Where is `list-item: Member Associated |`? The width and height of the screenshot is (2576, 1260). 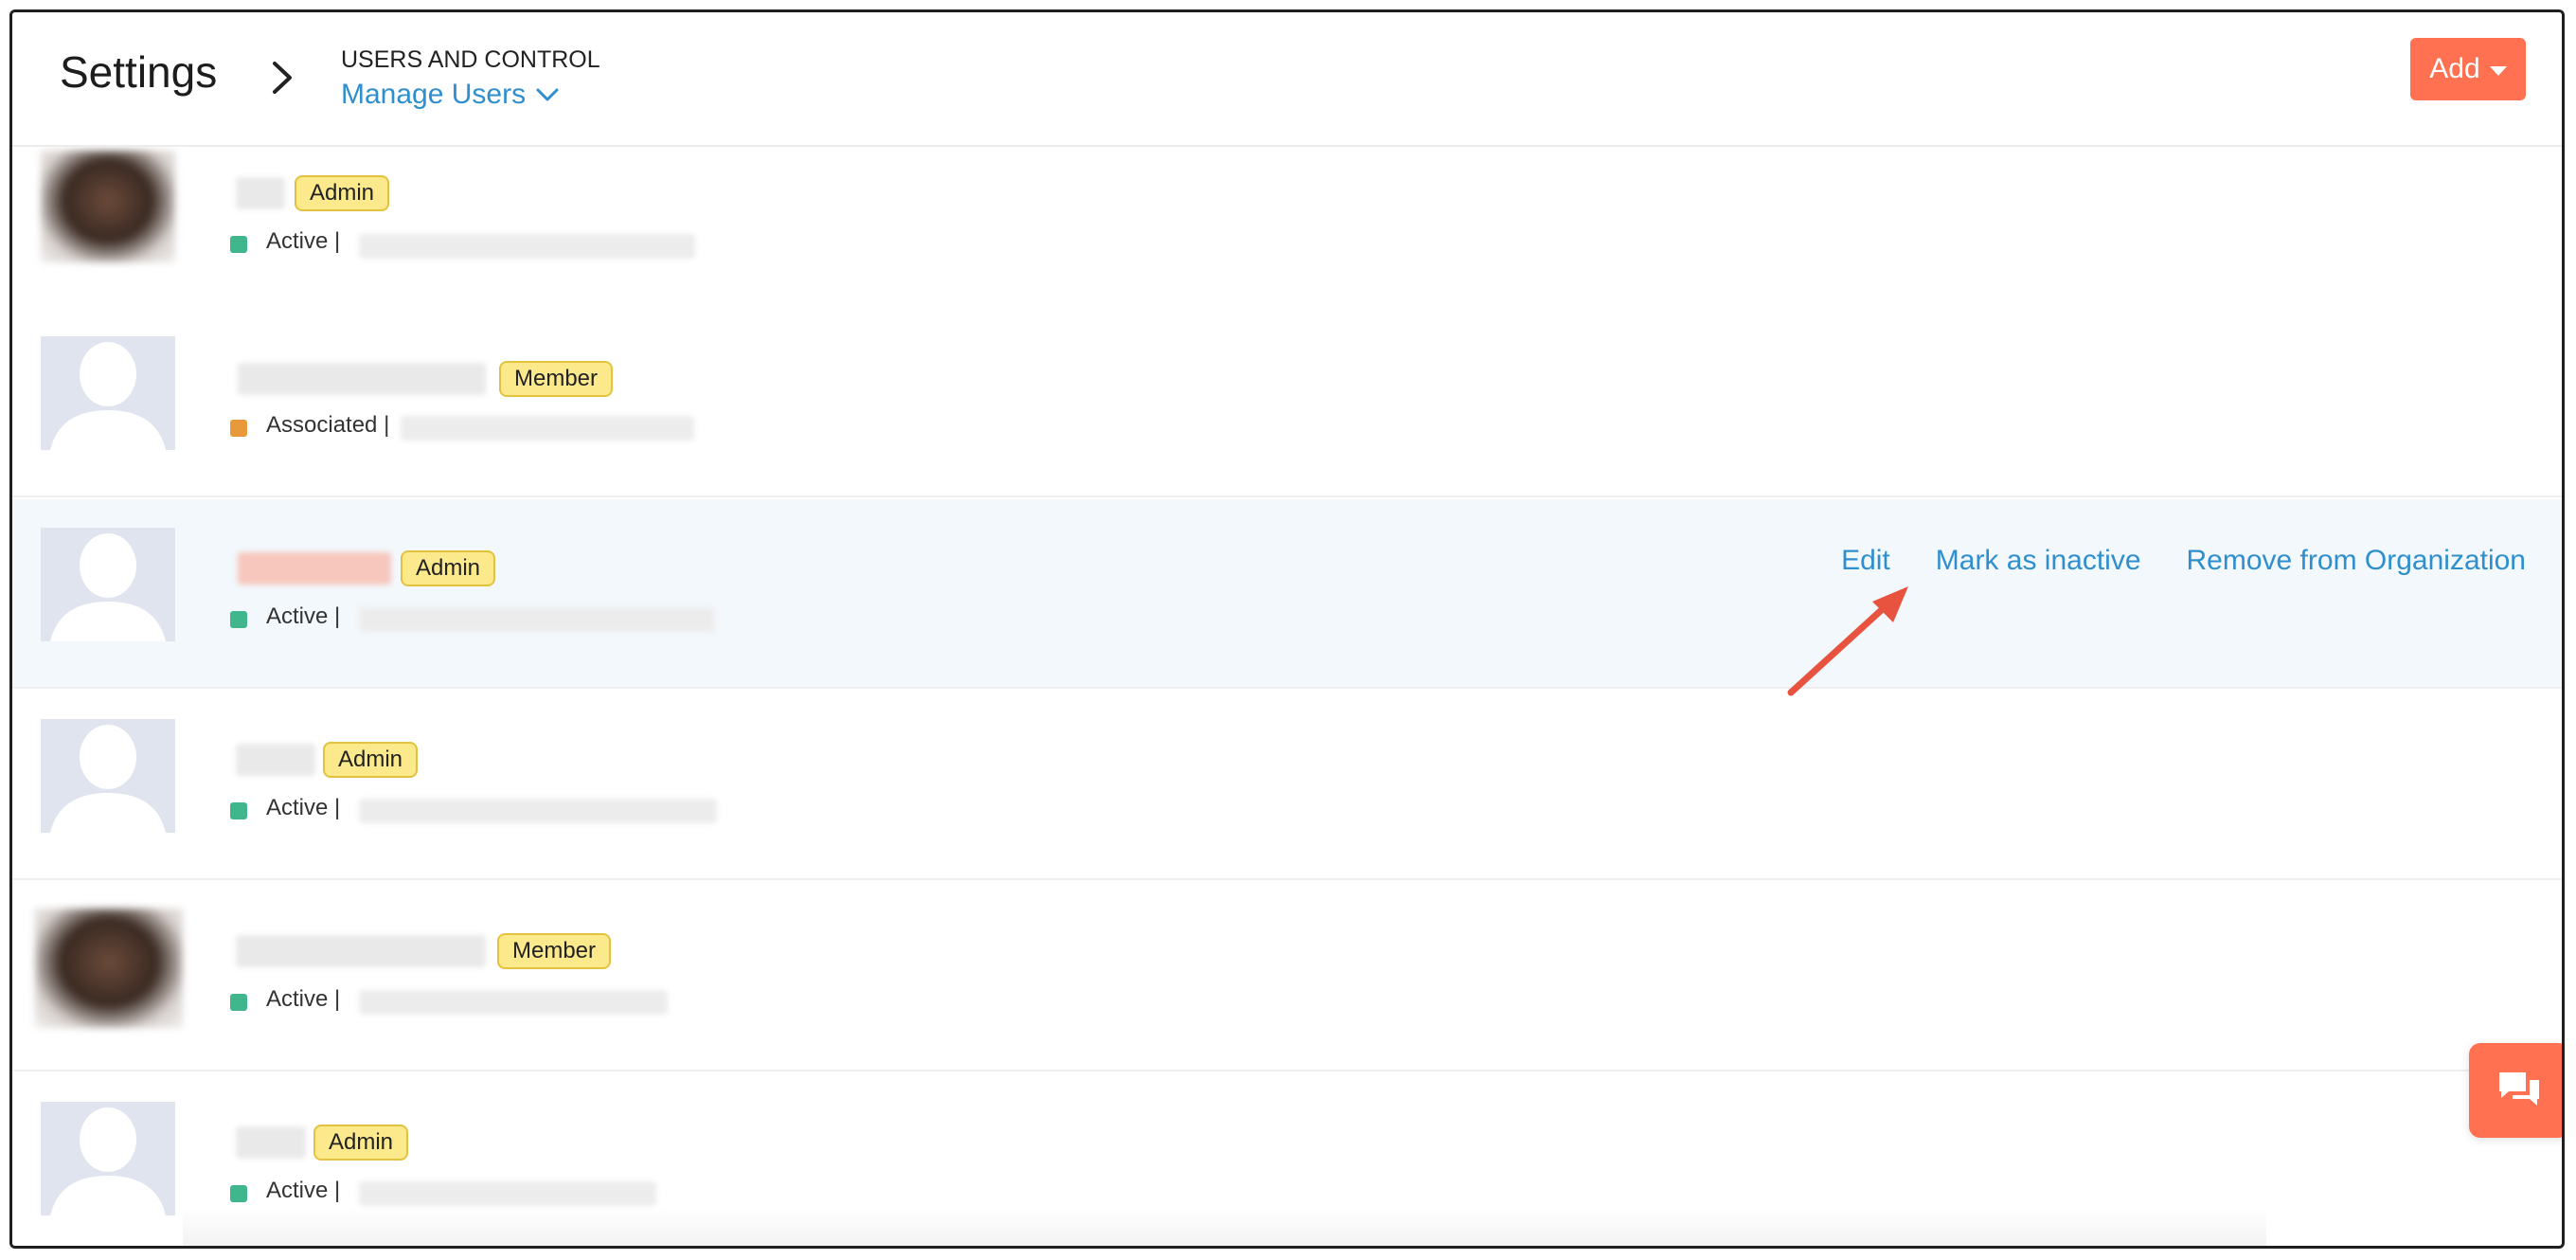
list-item: Member Associated | is located at coordinates (1287, 402).